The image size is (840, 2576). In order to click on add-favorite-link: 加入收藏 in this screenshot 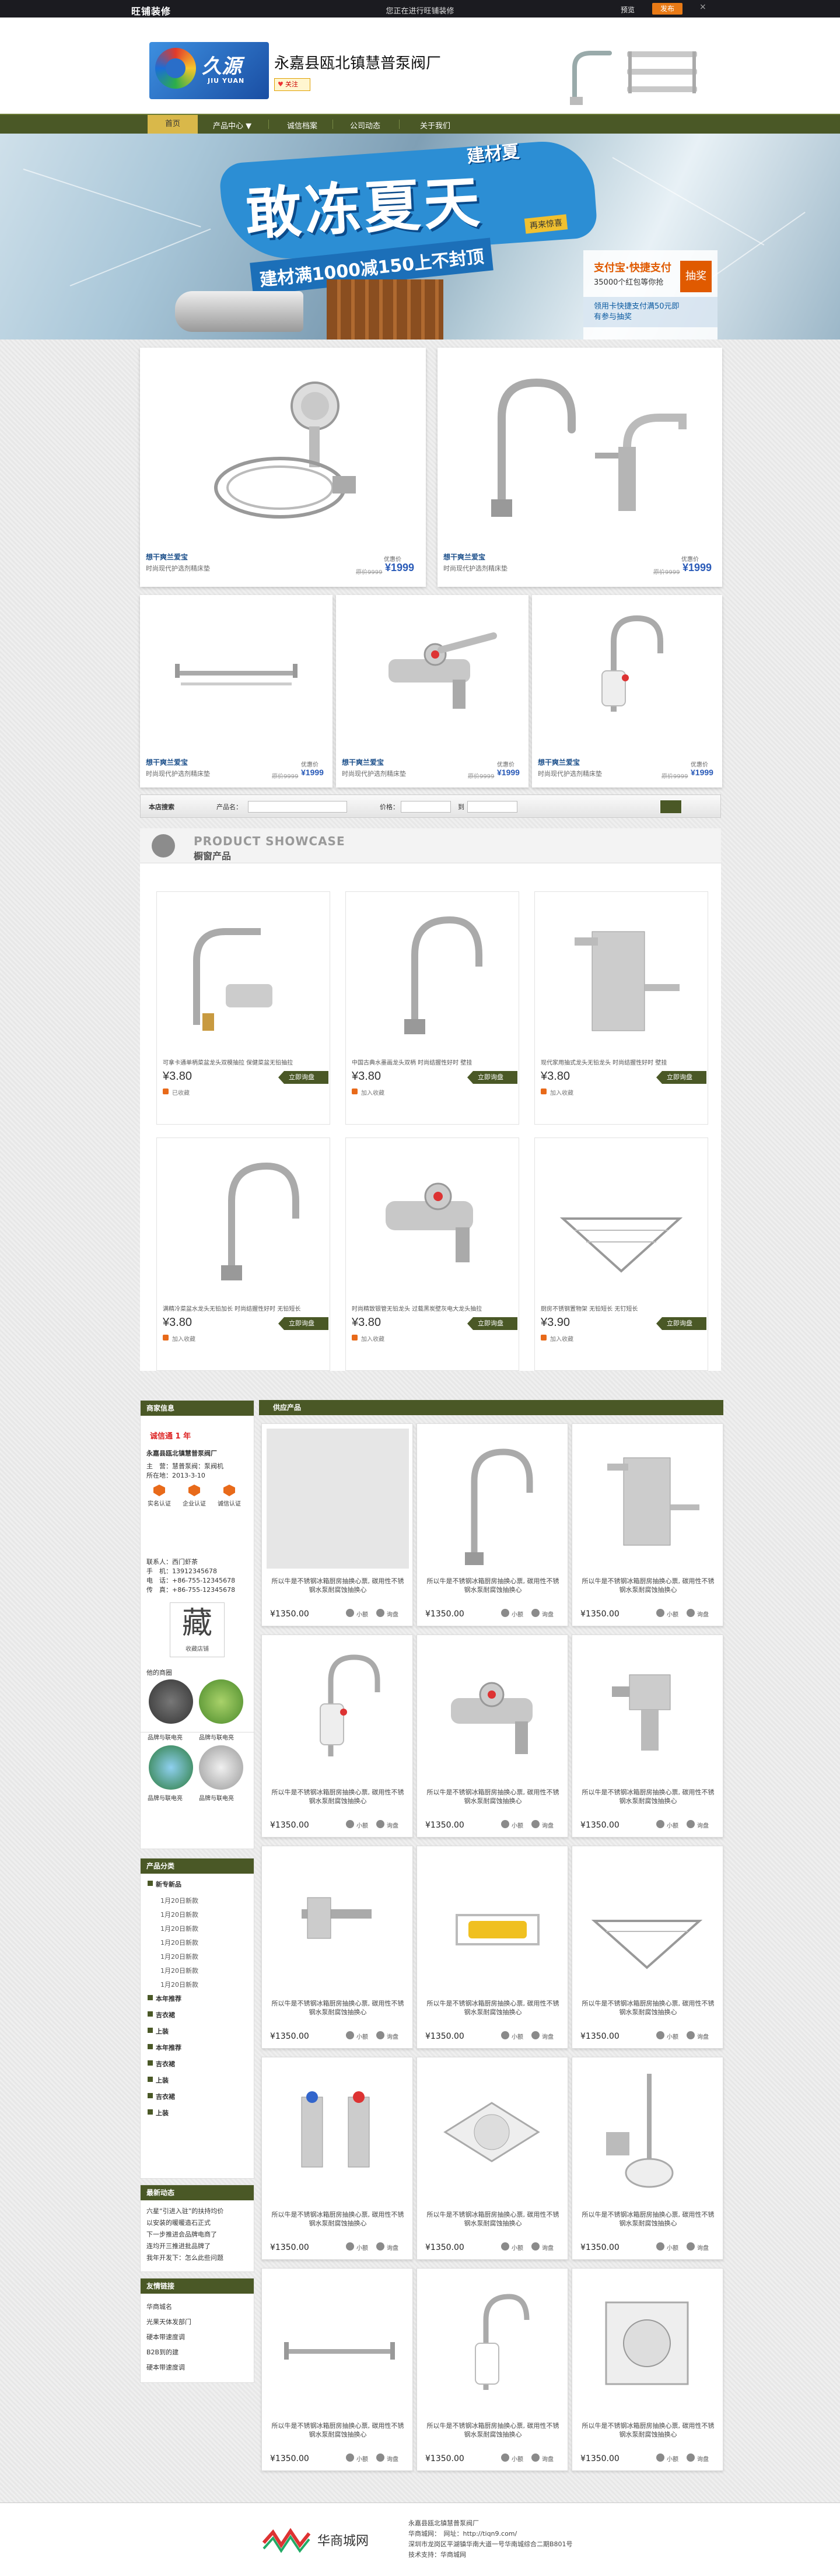, I will do `click(557, 1338)`.